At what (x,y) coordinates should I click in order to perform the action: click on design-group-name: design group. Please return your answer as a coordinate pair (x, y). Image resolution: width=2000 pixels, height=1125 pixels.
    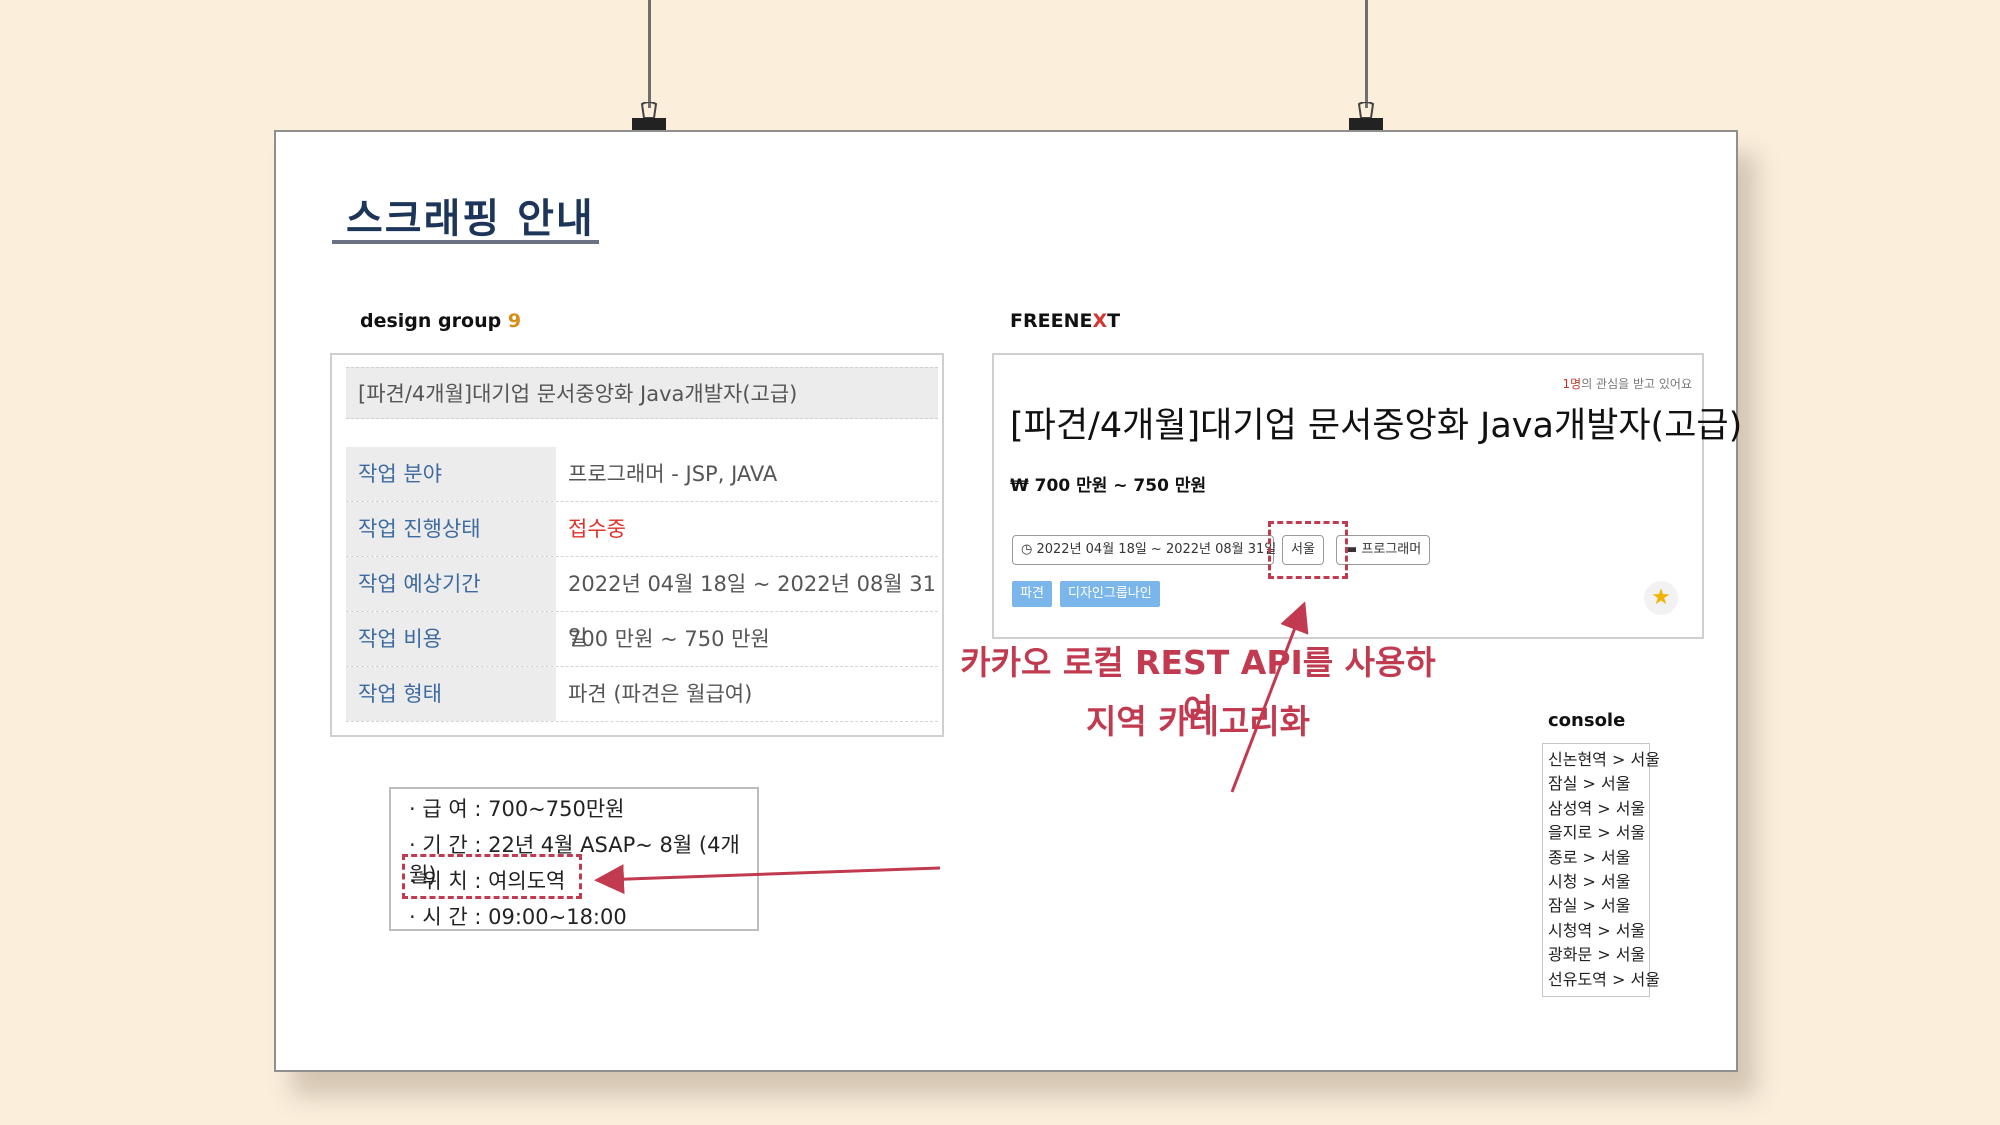
    Looking at the image, I should click on (431, 321).